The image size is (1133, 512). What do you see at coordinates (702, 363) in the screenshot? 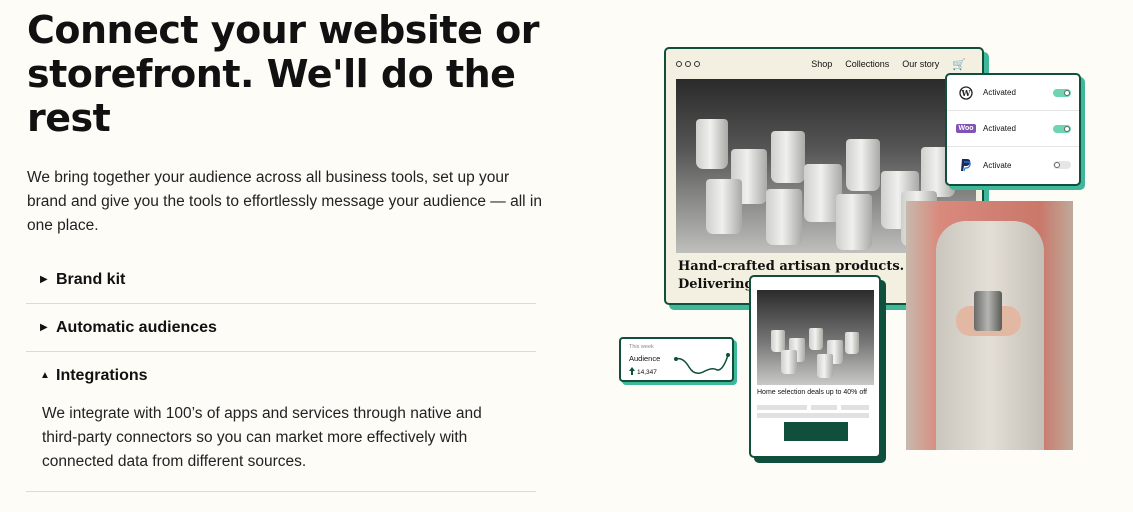
I see `audience-trend-sparkline` at bounding box center [702, 363].